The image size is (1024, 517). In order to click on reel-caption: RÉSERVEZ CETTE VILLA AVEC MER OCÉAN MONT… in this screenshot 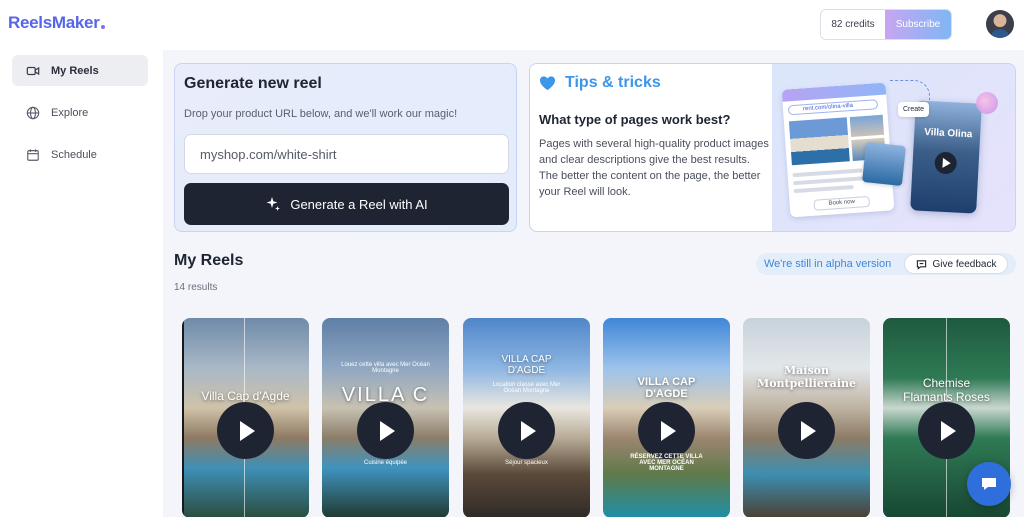, I will do `click(666, 463)`.